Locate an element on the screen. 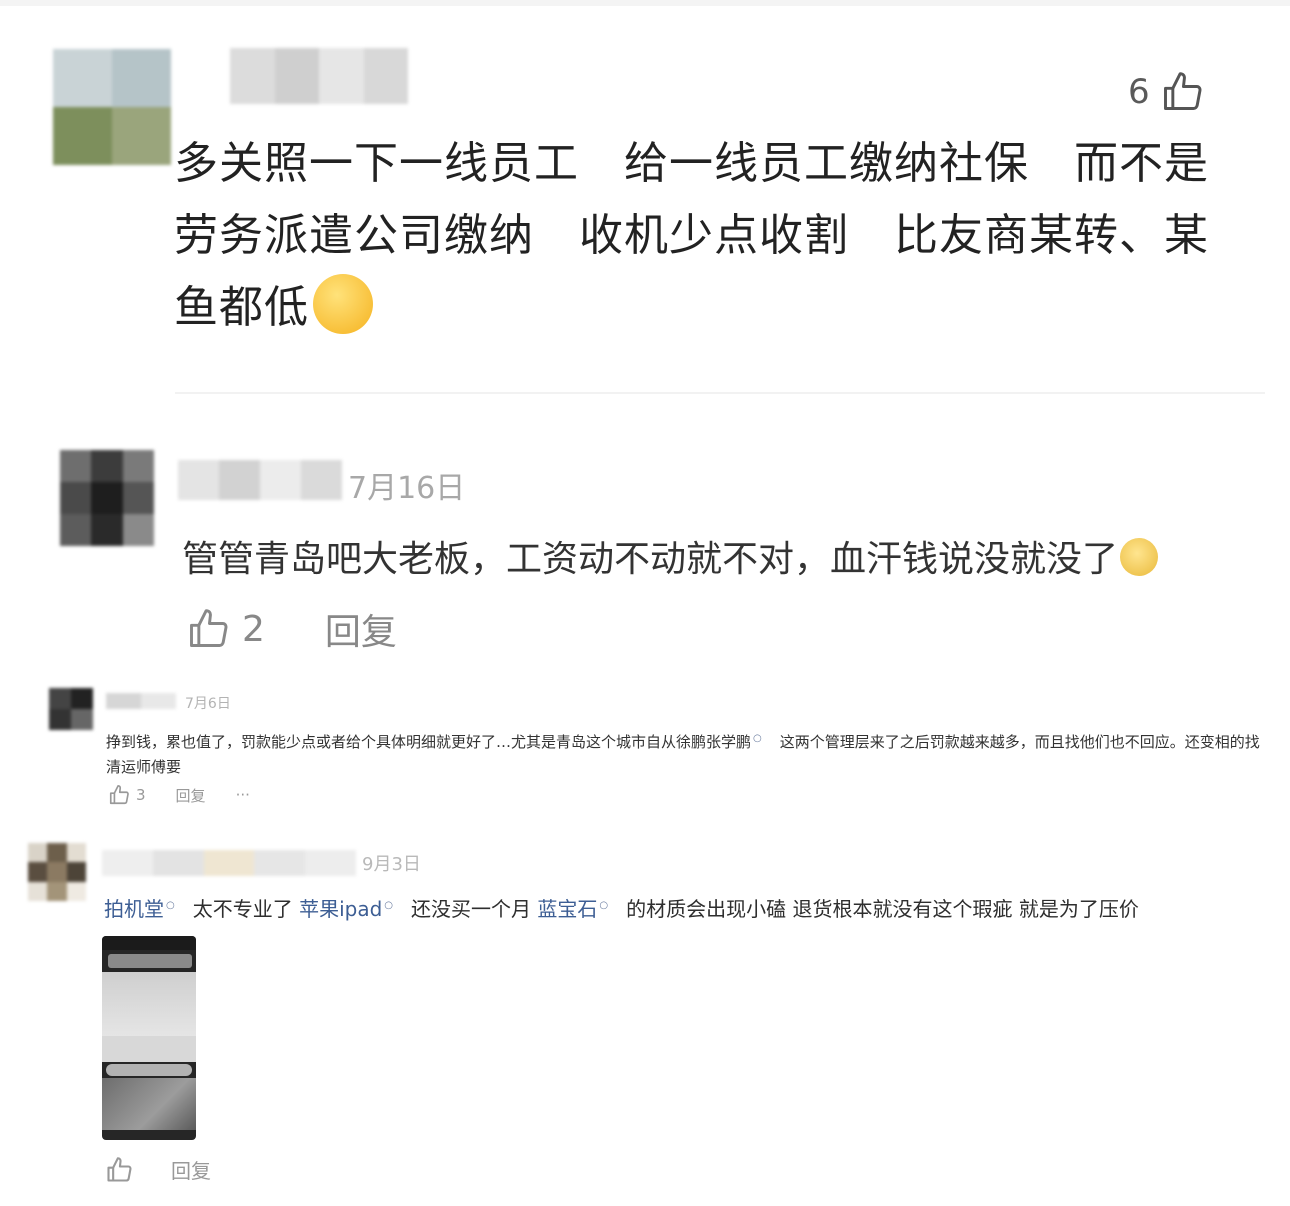 The height and width of the screenshot is (1206, 1290). topic-link: 苹果ipad is located at coordinates (340, 909).